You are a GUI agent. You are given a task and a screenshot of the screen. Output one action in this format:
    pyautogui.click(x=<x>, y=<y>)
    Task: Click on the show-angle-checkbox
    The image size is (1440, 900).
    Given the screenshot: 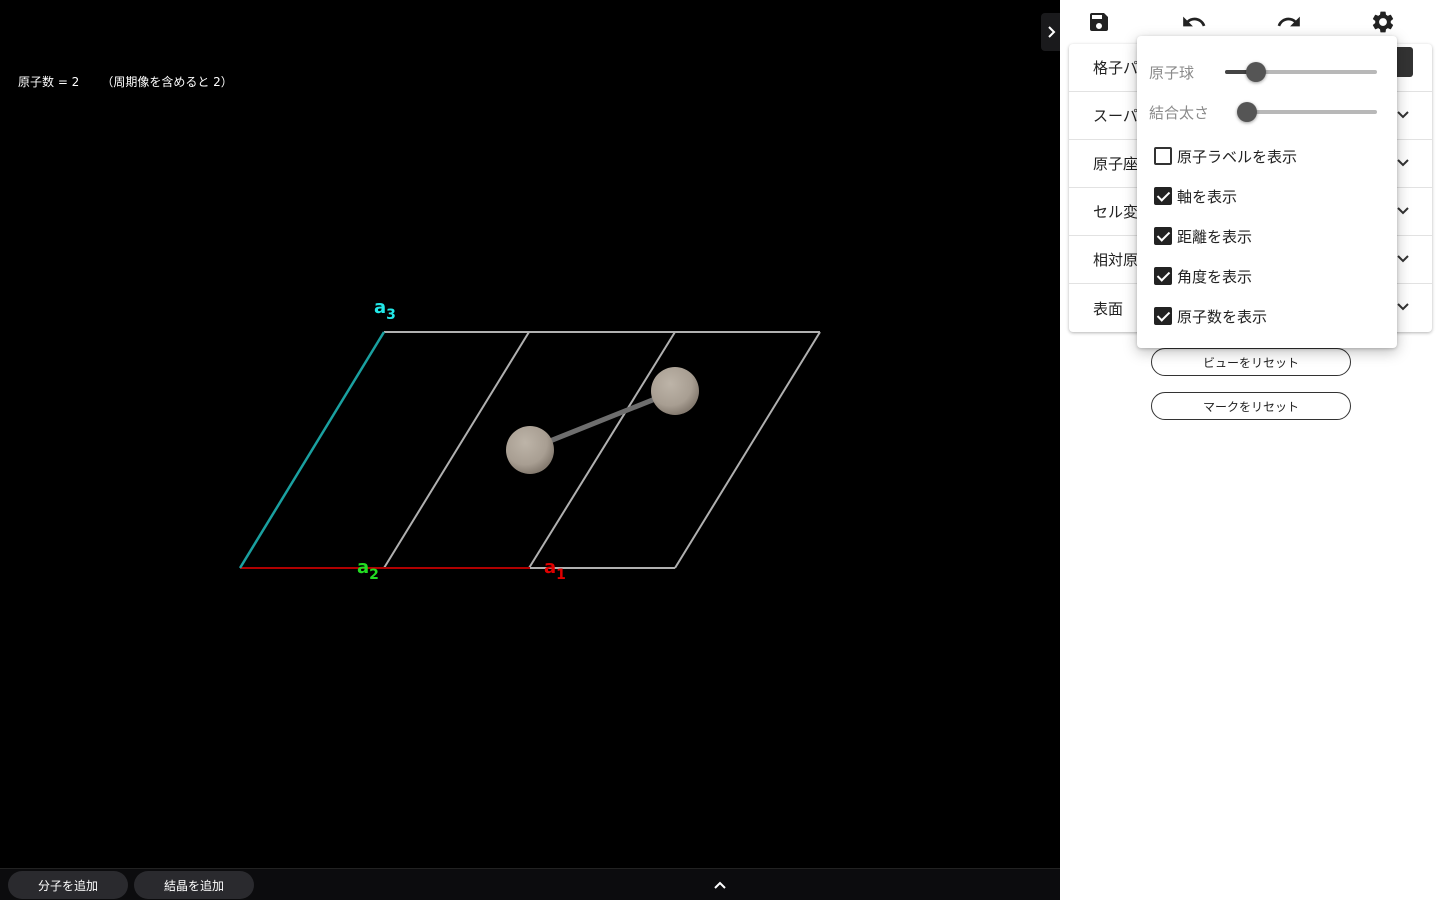 What is the action you would take?
    pyautogui.click(x=1163, y=276)
    